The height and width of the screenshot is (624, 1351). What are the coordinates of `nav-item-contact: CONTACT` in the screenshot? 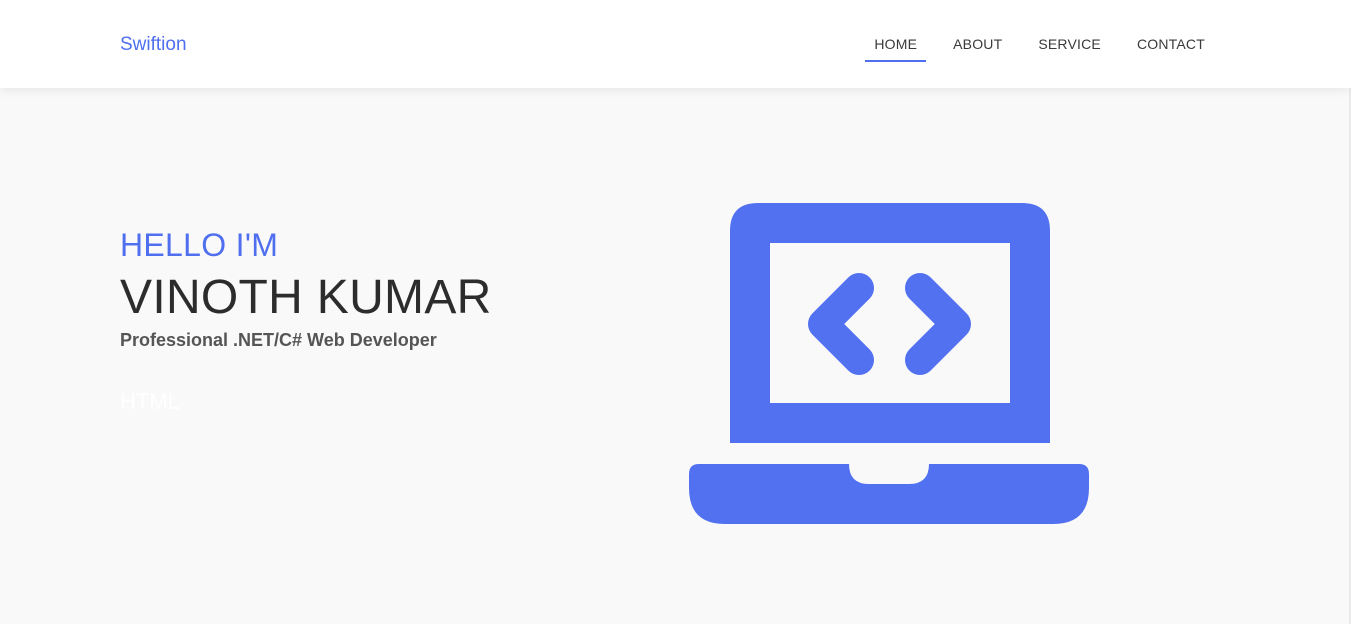 It's located at (1171, 44).